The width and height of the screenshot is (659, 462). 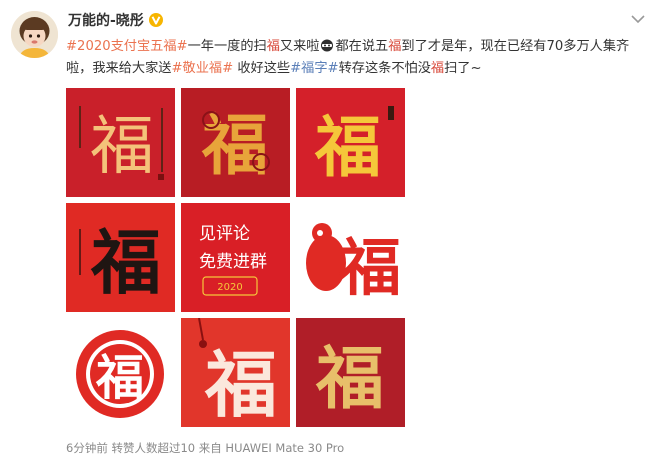 I want to click on hashtag-link: #敬业福#, so click(x=203, y=68).